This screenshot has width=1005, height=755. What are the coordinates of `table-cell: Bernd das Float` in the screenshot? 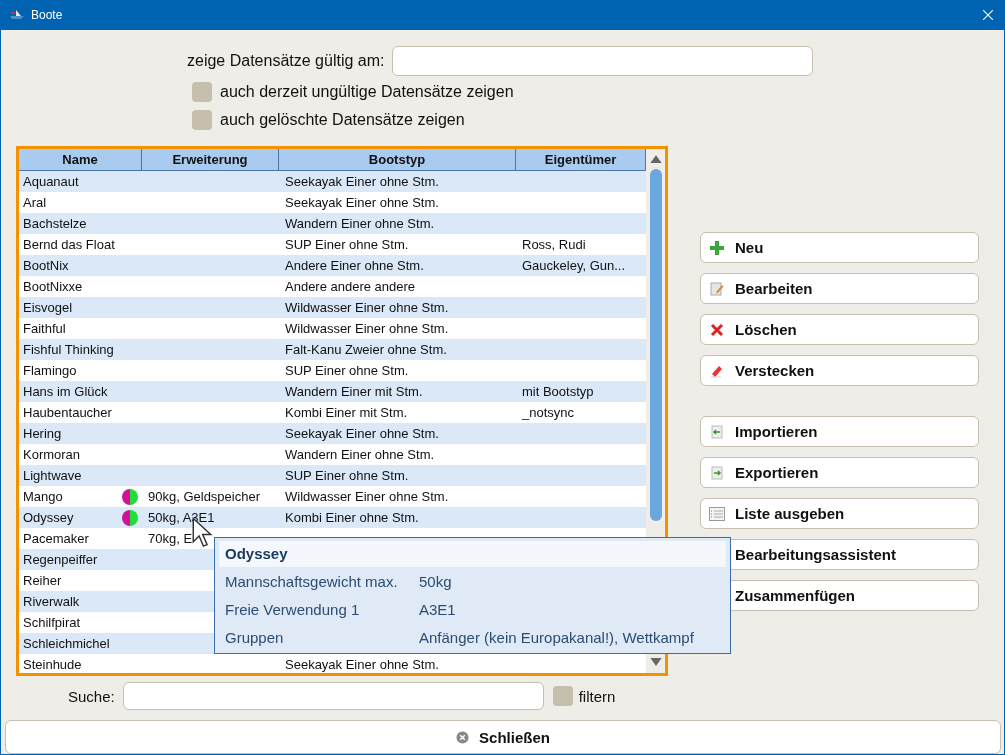 It's located at (69, 244).